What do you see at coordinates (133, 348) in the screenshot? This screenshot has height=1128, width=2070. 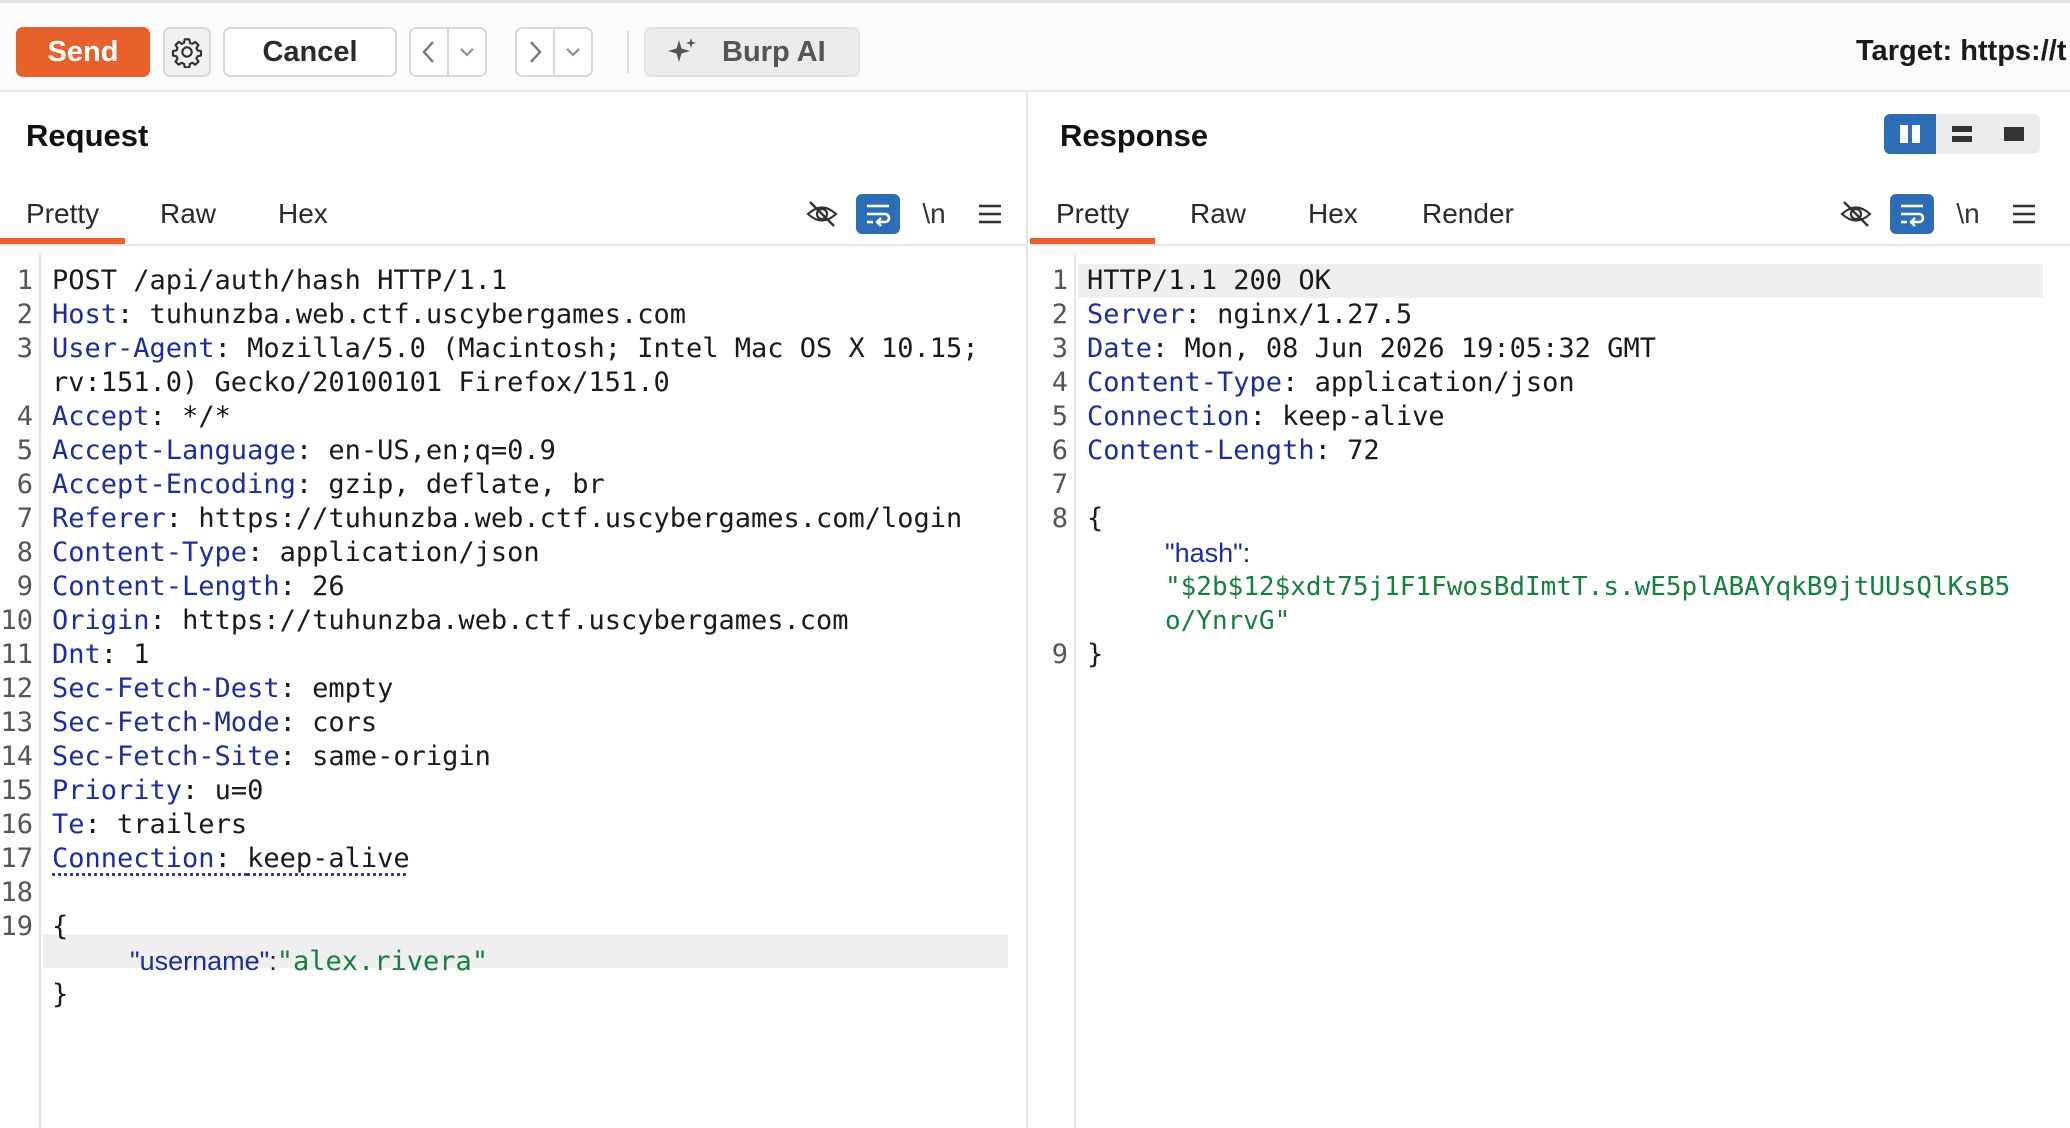 I see `header-name: User-Agent` at bounding box center [133, 348].